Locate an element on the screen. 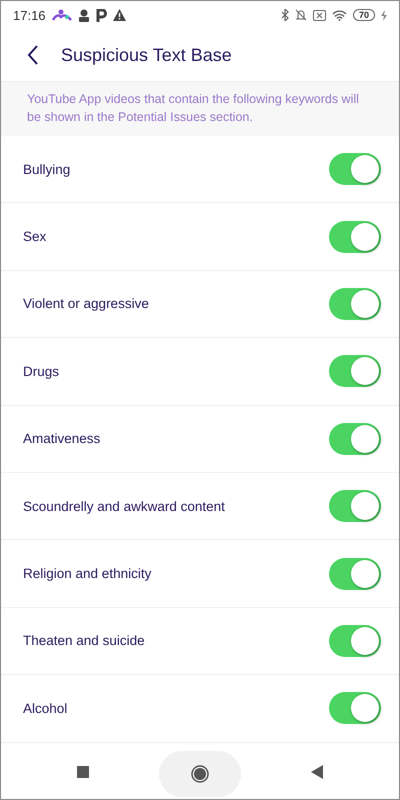  keyword-label: Alcohol is located at coordinates (45, 708).